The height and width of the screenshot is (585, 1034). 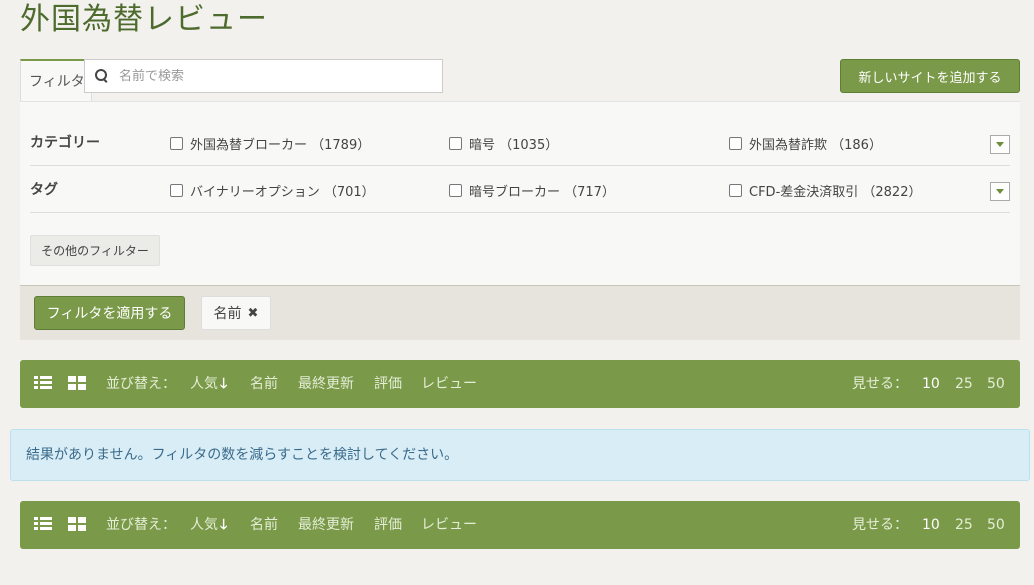 What do you see at coordinates (109, 313) in the screenshot?
I see `apply-filter-button: フィルタを適用する` at bounding box center [109, 313].